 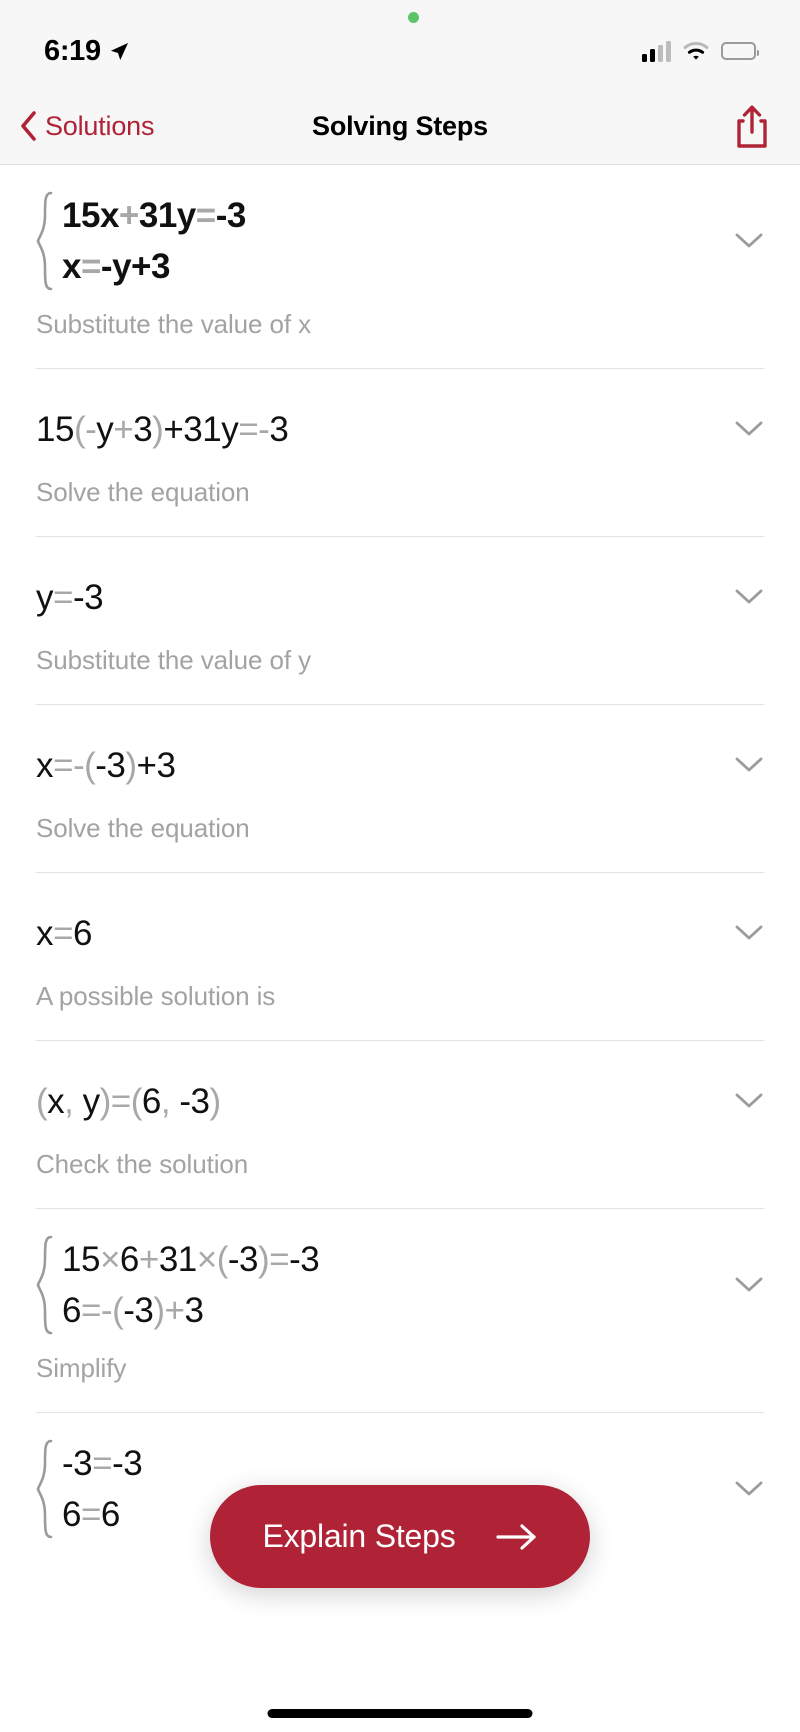 I want to click on math-expression-line: x = -(-3) +3, so click(x=106, y=765).